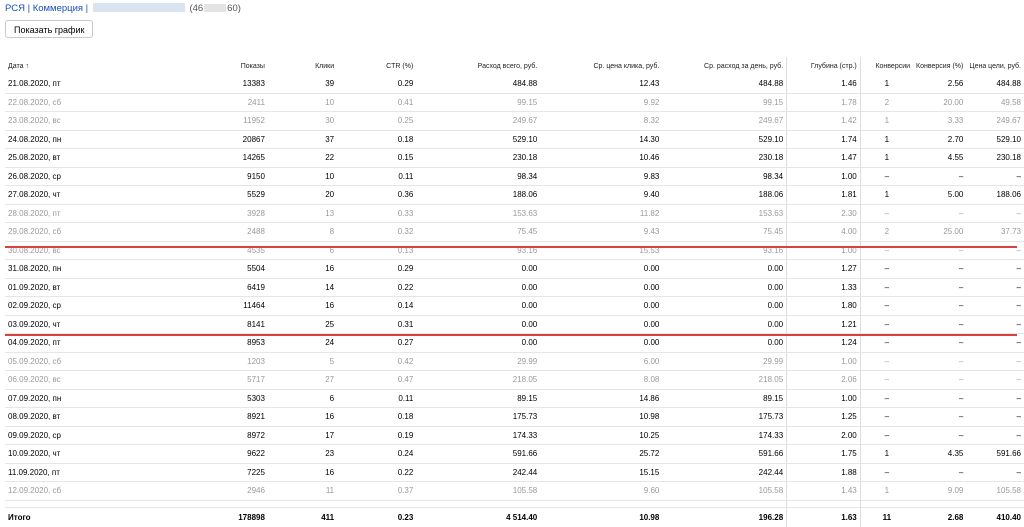 Image resolution: width=1024 pixels, height=527 pixels. Describe the element at coordinates (940, 195) in the screenshot. I see `value-cell: 5.00` at that location.